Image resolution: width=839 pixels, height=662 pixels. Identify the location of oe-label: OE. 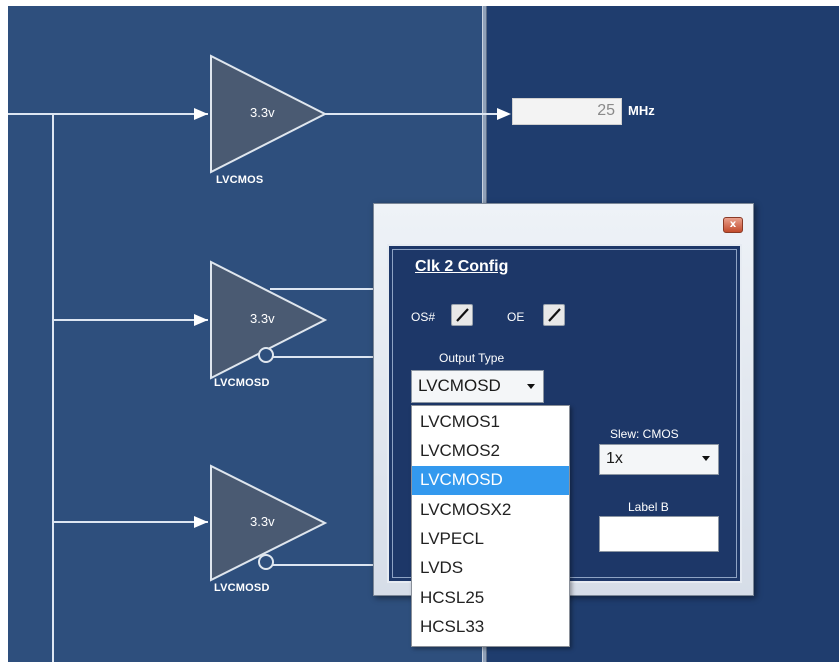
(516, 317).